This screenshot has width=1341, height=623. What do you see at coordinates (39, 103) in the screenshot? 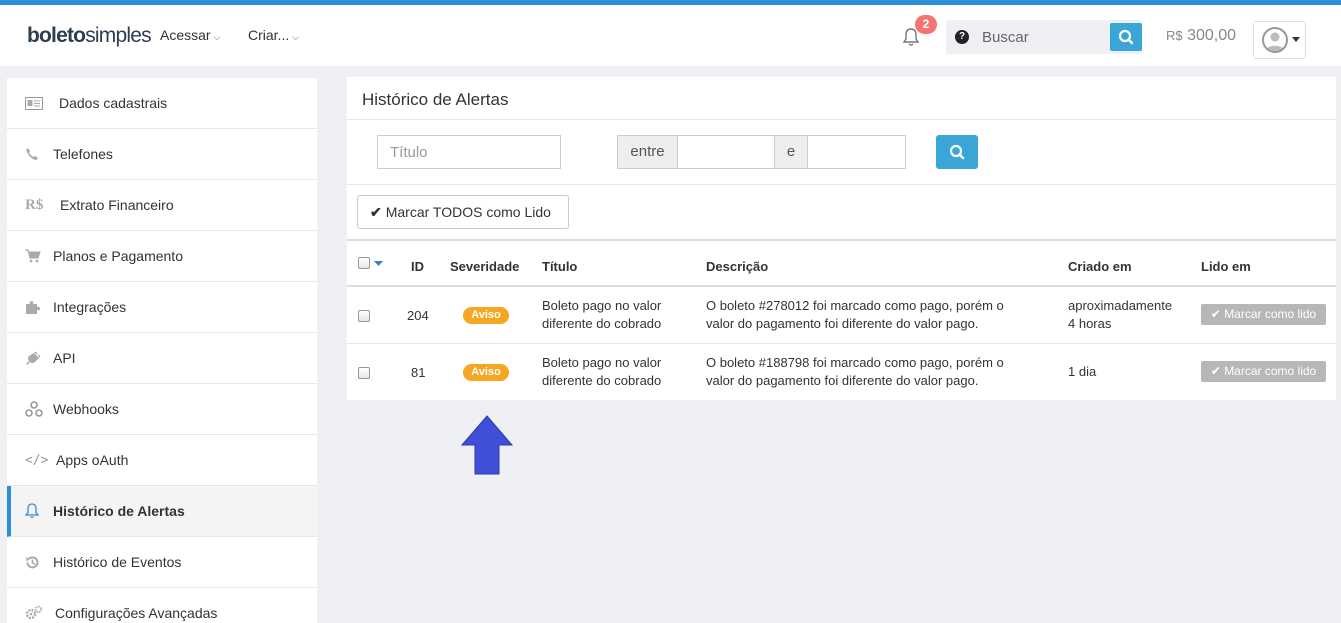
I see `id-card-icon` at bounding box center [39, 103].